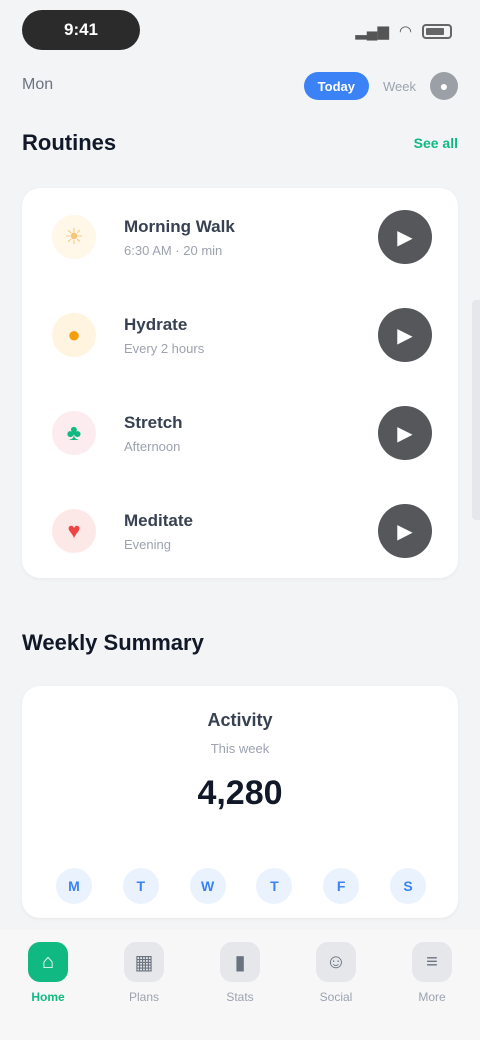 The height and width of the screenshot is (1040, 480). I want to click on day-button: M, so click(74, 886).